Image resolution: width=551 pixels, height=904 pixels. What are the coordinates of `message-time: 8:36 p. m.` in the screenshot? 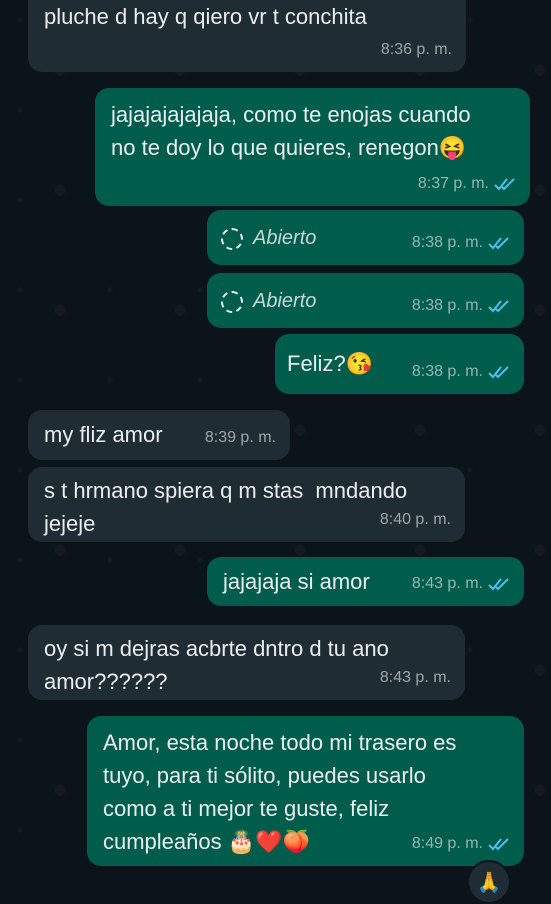 It's located at (416, 49).